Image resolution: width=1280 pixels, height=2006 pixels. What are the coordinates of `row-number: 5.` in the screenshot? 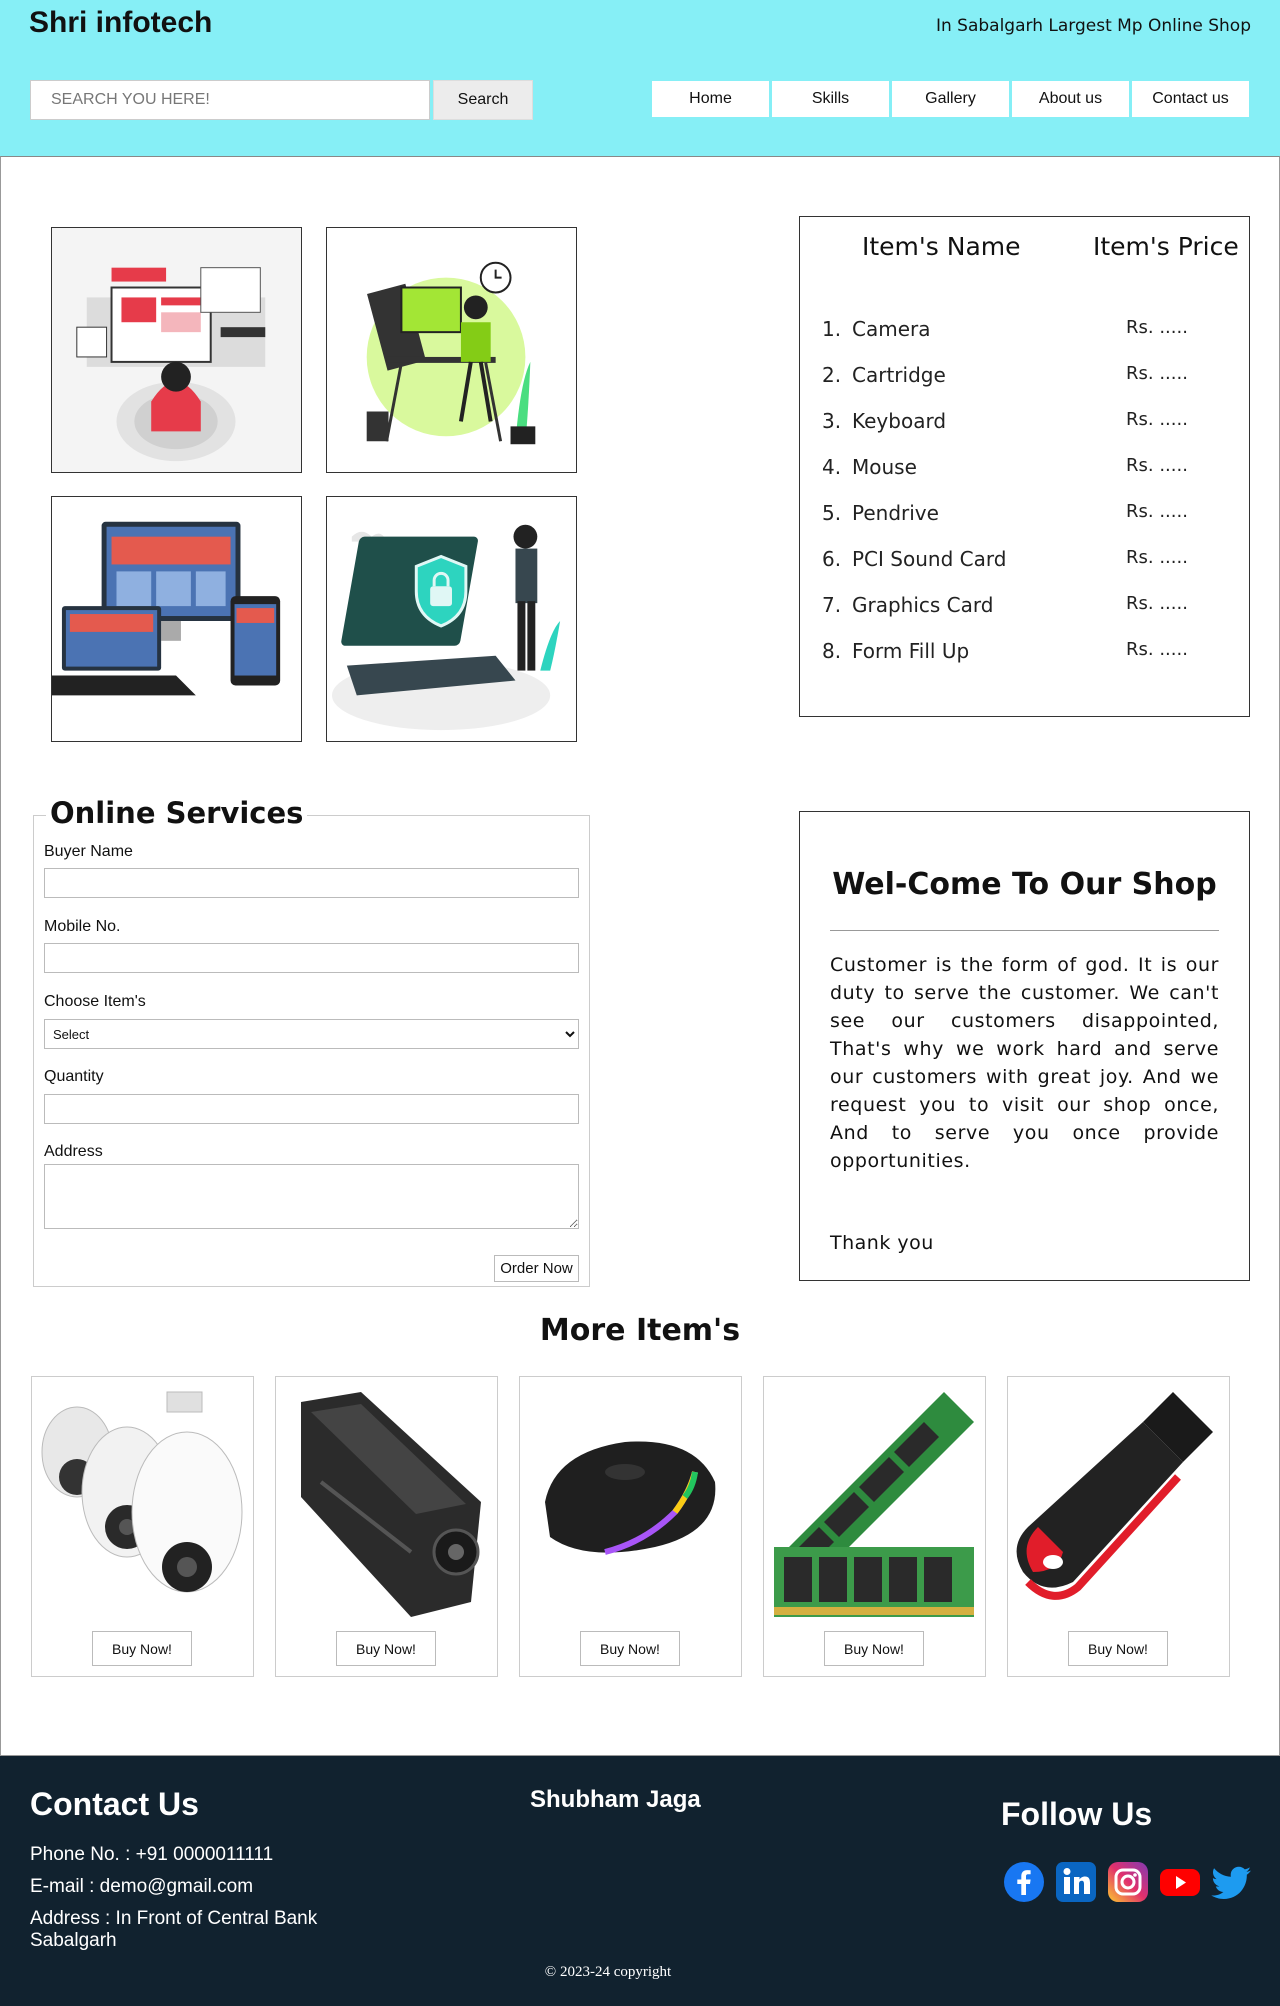 It's located at (832, 513).